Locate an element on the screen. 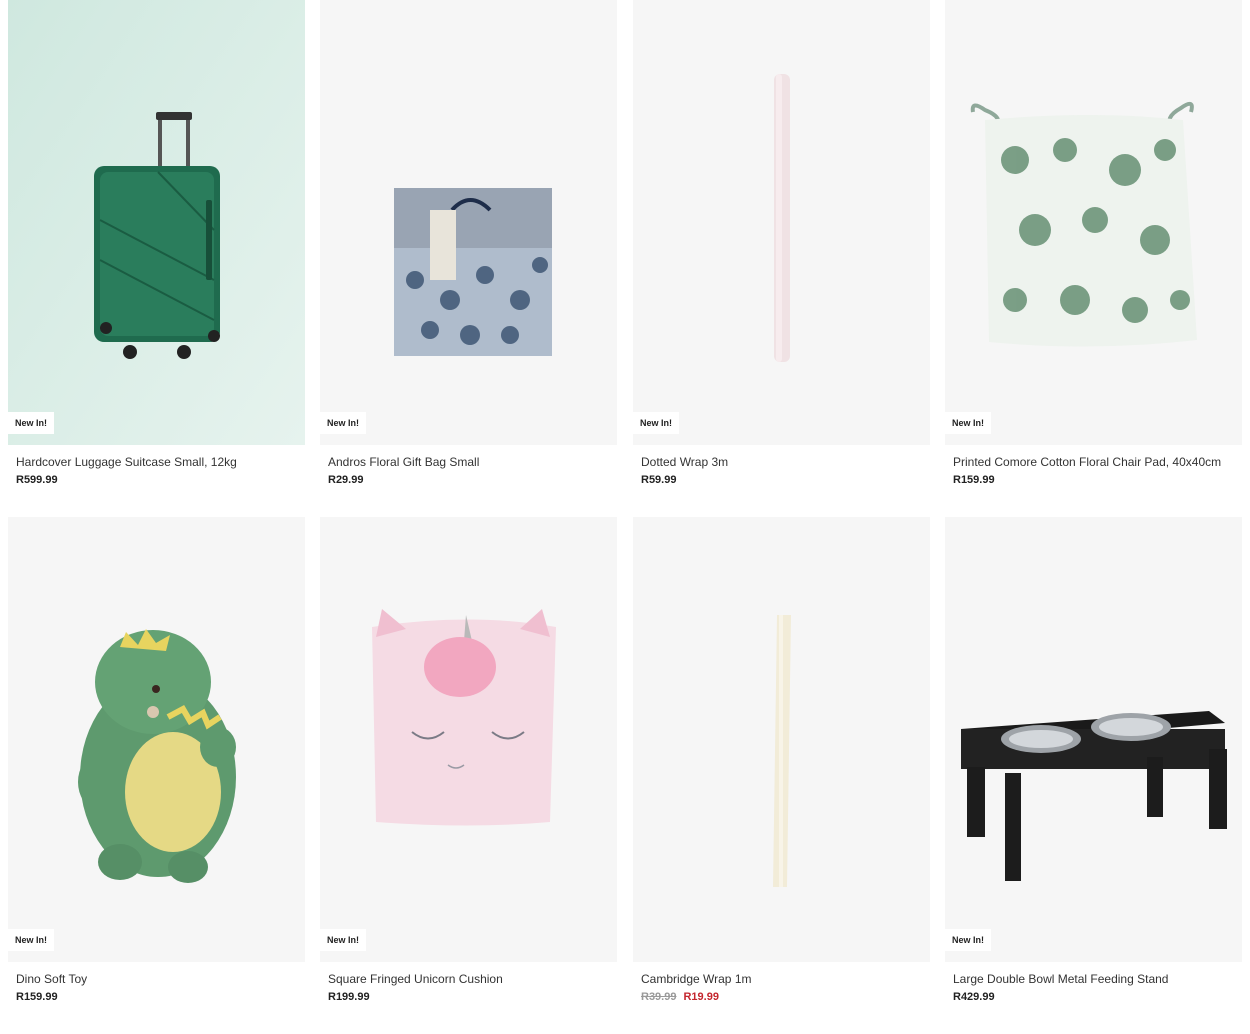 The height and width of the screenshot is (1034, 1250). product-price: R429.99 is located at coordinates (974, 997).